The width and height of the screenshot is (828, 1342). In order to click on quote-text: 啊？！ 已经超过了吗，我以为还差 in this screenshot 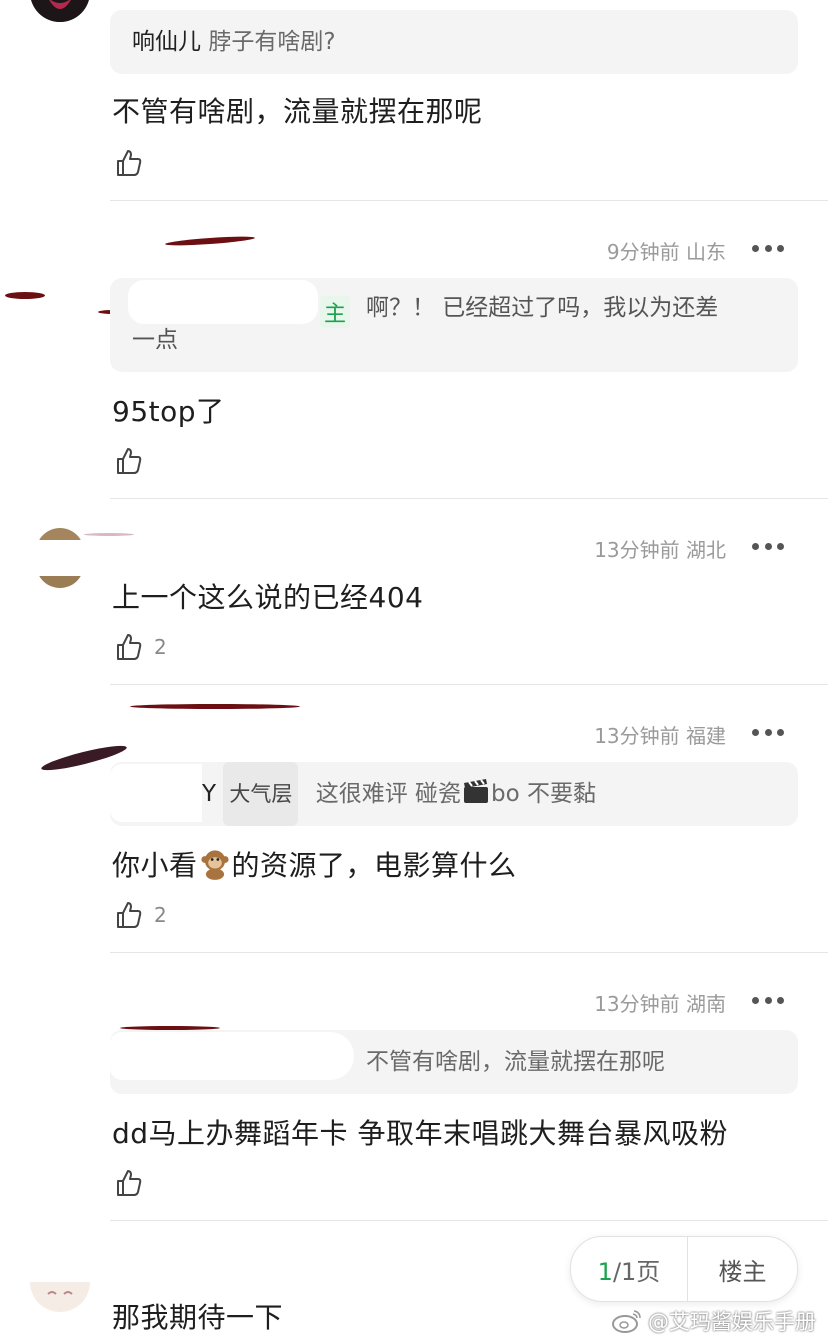, I will do `click(542, 308)`.